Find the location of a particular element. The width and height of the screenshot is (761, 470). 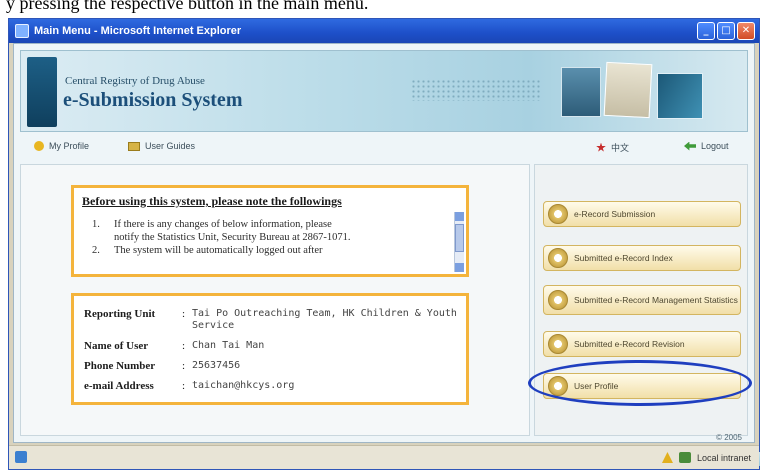

user-name-label: Name of User is located at coordinates (116, 346).